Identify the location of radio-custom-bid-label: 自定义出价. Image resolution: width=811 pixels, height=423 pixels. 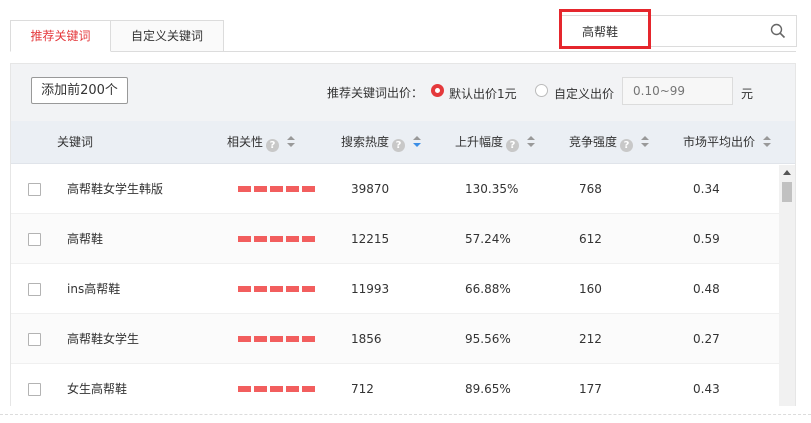
(584, 93).